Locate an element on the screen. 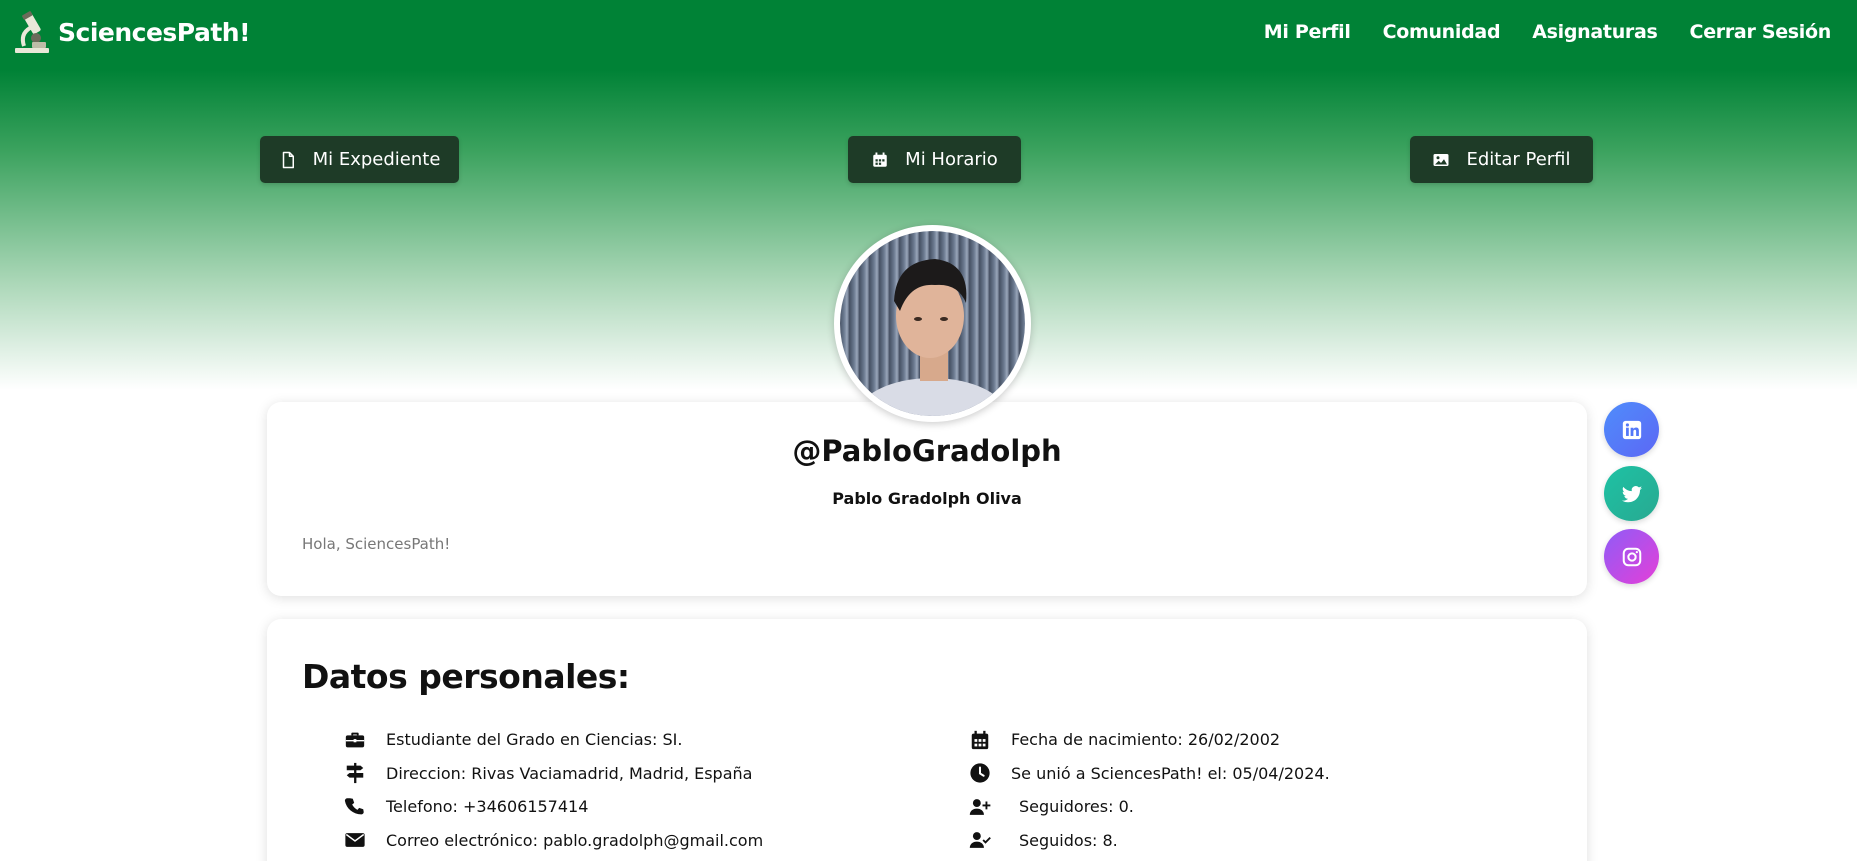 This screenshot has height=861, width=1857. data-row-birthdate: Fecha de nacimiento: 26/02/2002 is located at coordinates (1149, 740).